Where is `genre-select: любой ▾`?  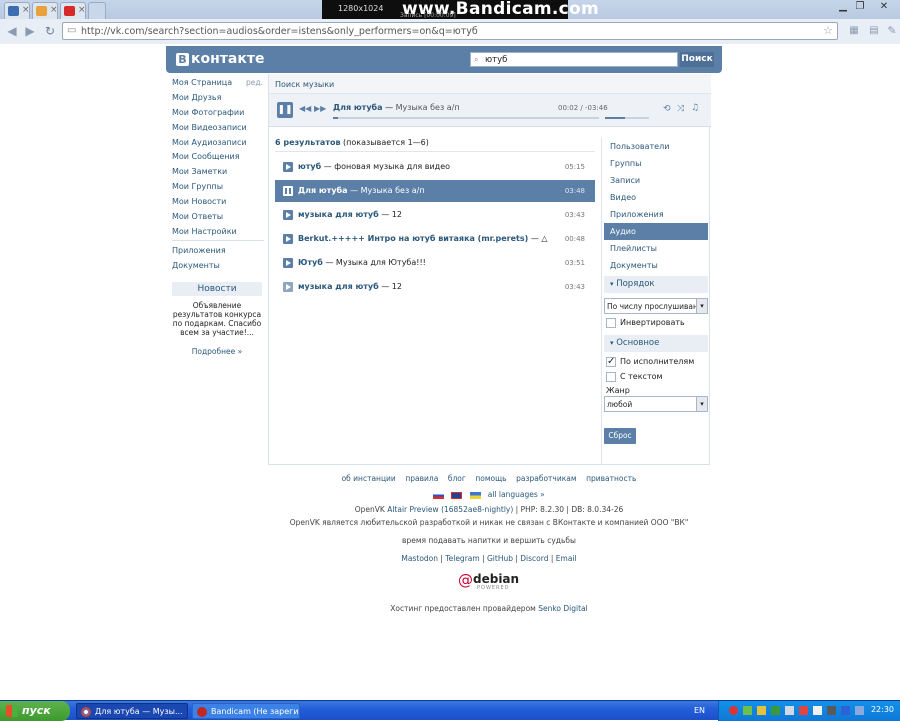 genre-select: любой ▾ is located at coordinates (656, 404).